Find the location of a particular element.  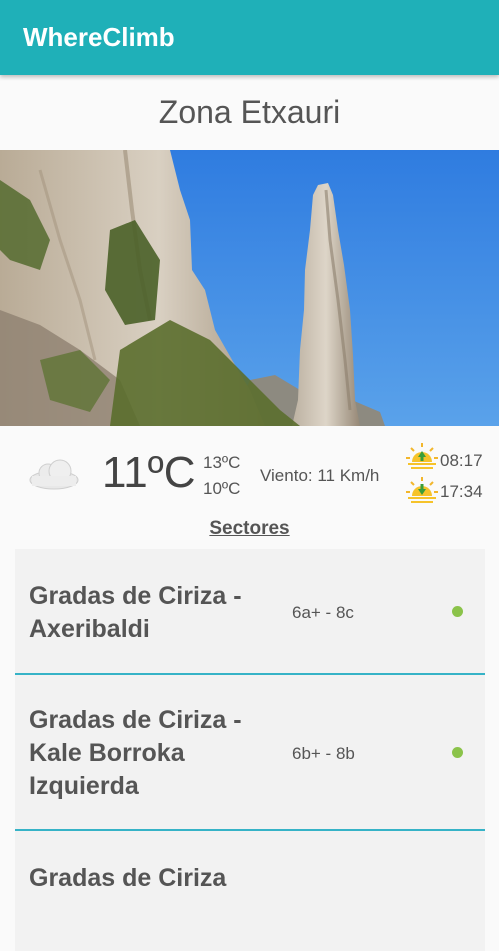

wind-speed: Viento: 11 Km/h is located at coordinates (320, 475).